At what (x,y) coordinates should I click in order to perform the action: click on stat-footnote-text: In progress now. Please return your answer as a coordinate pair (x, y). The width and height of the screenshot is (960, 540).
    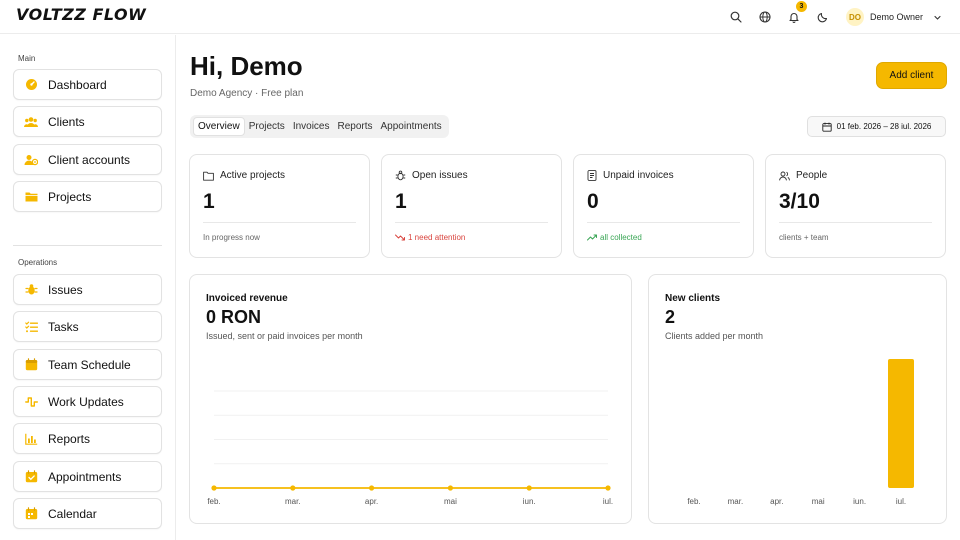
    Looking at the image, I should click on (231, 237).